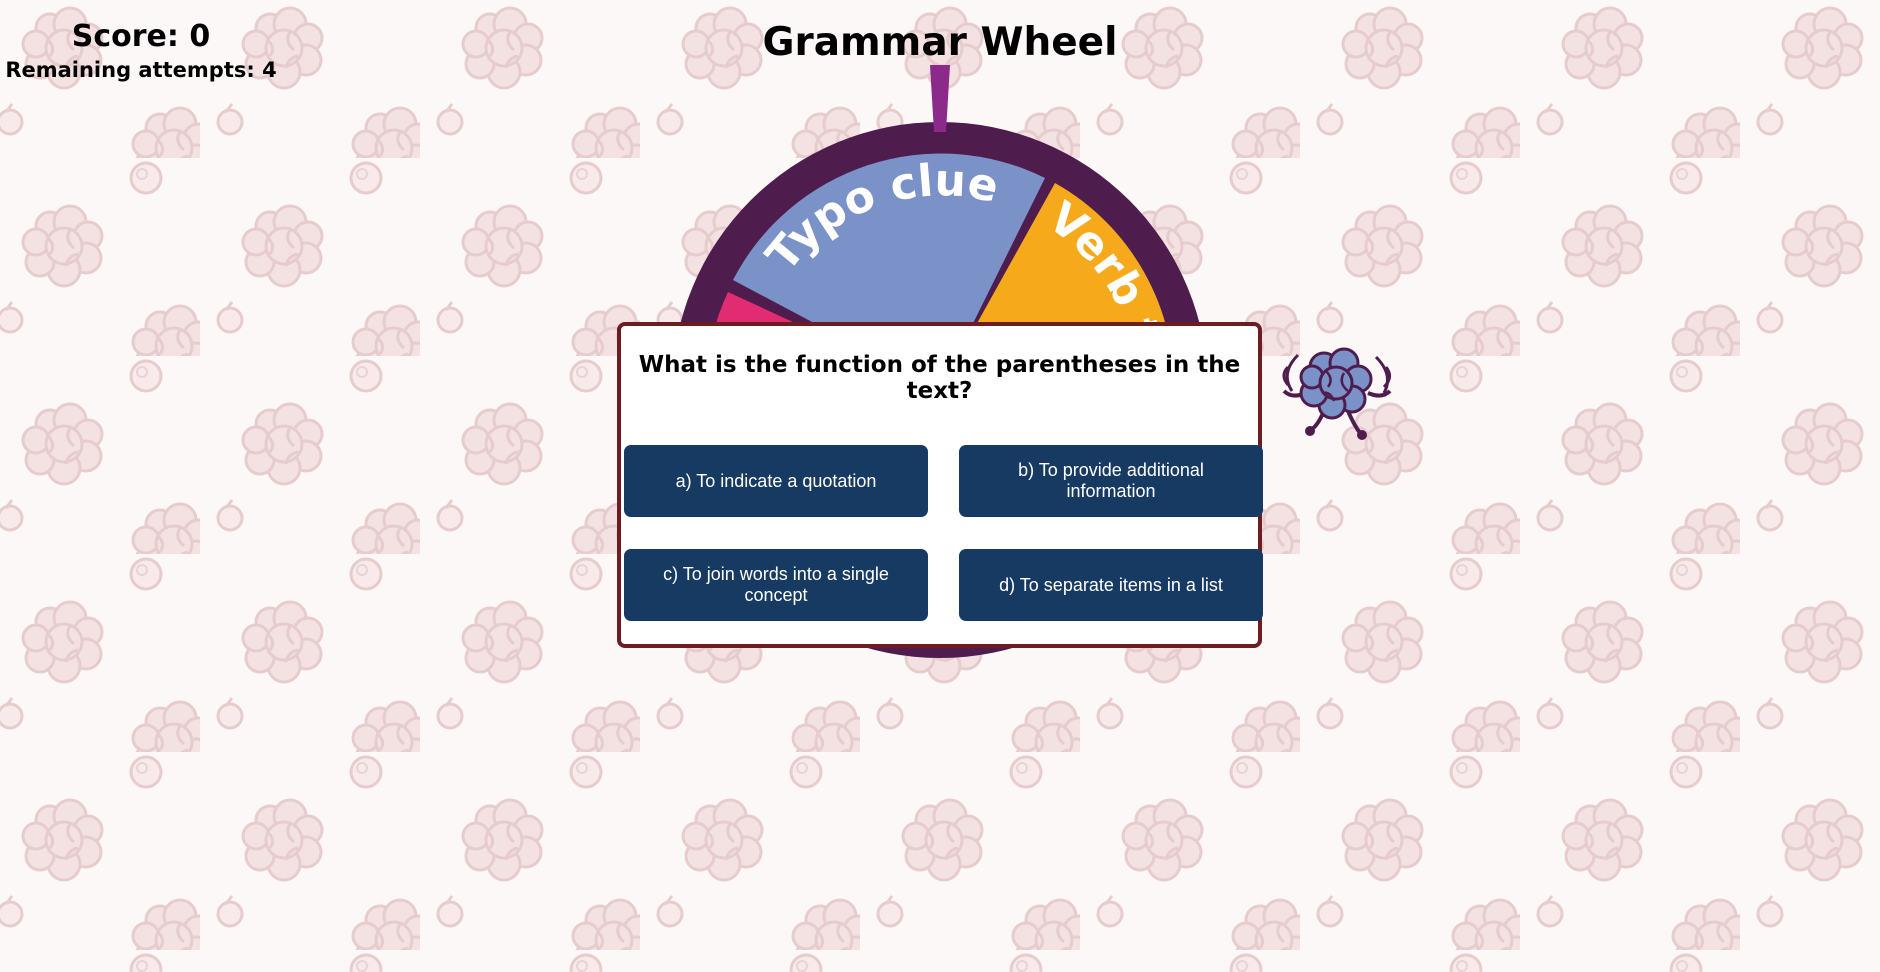 This screenshot has width=1880, height=972. Describe the element at coordinates (776, 481) in the screenshot. I see `answer-button-a: a) To indicate a quotation` at that location.